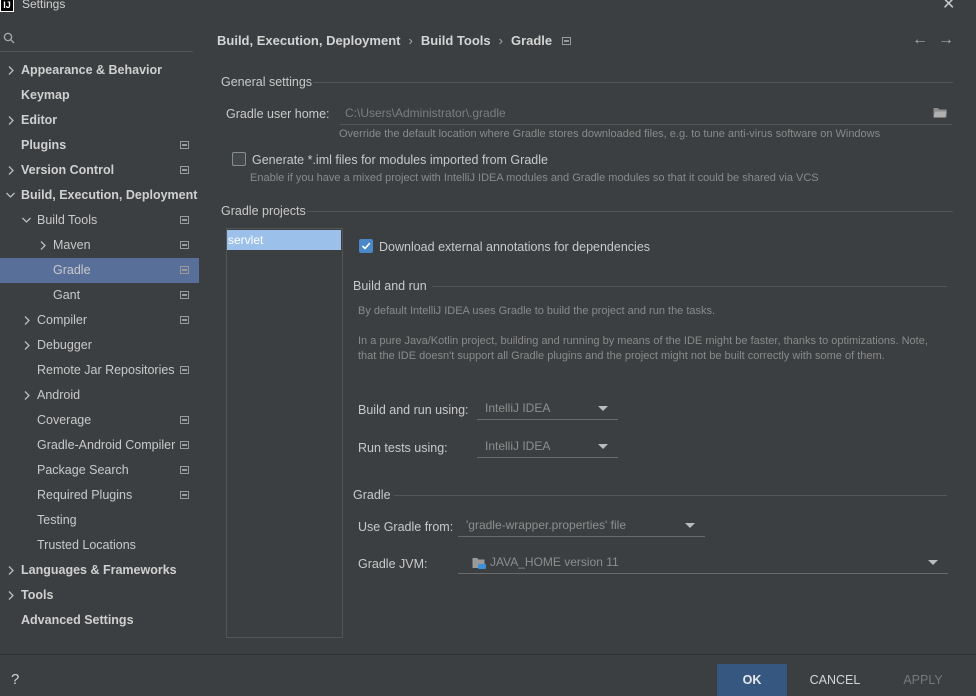  What do you see at coordinates (96, 51) in the screenshot?
I see `search-underline` at bounding box center [96, 51].